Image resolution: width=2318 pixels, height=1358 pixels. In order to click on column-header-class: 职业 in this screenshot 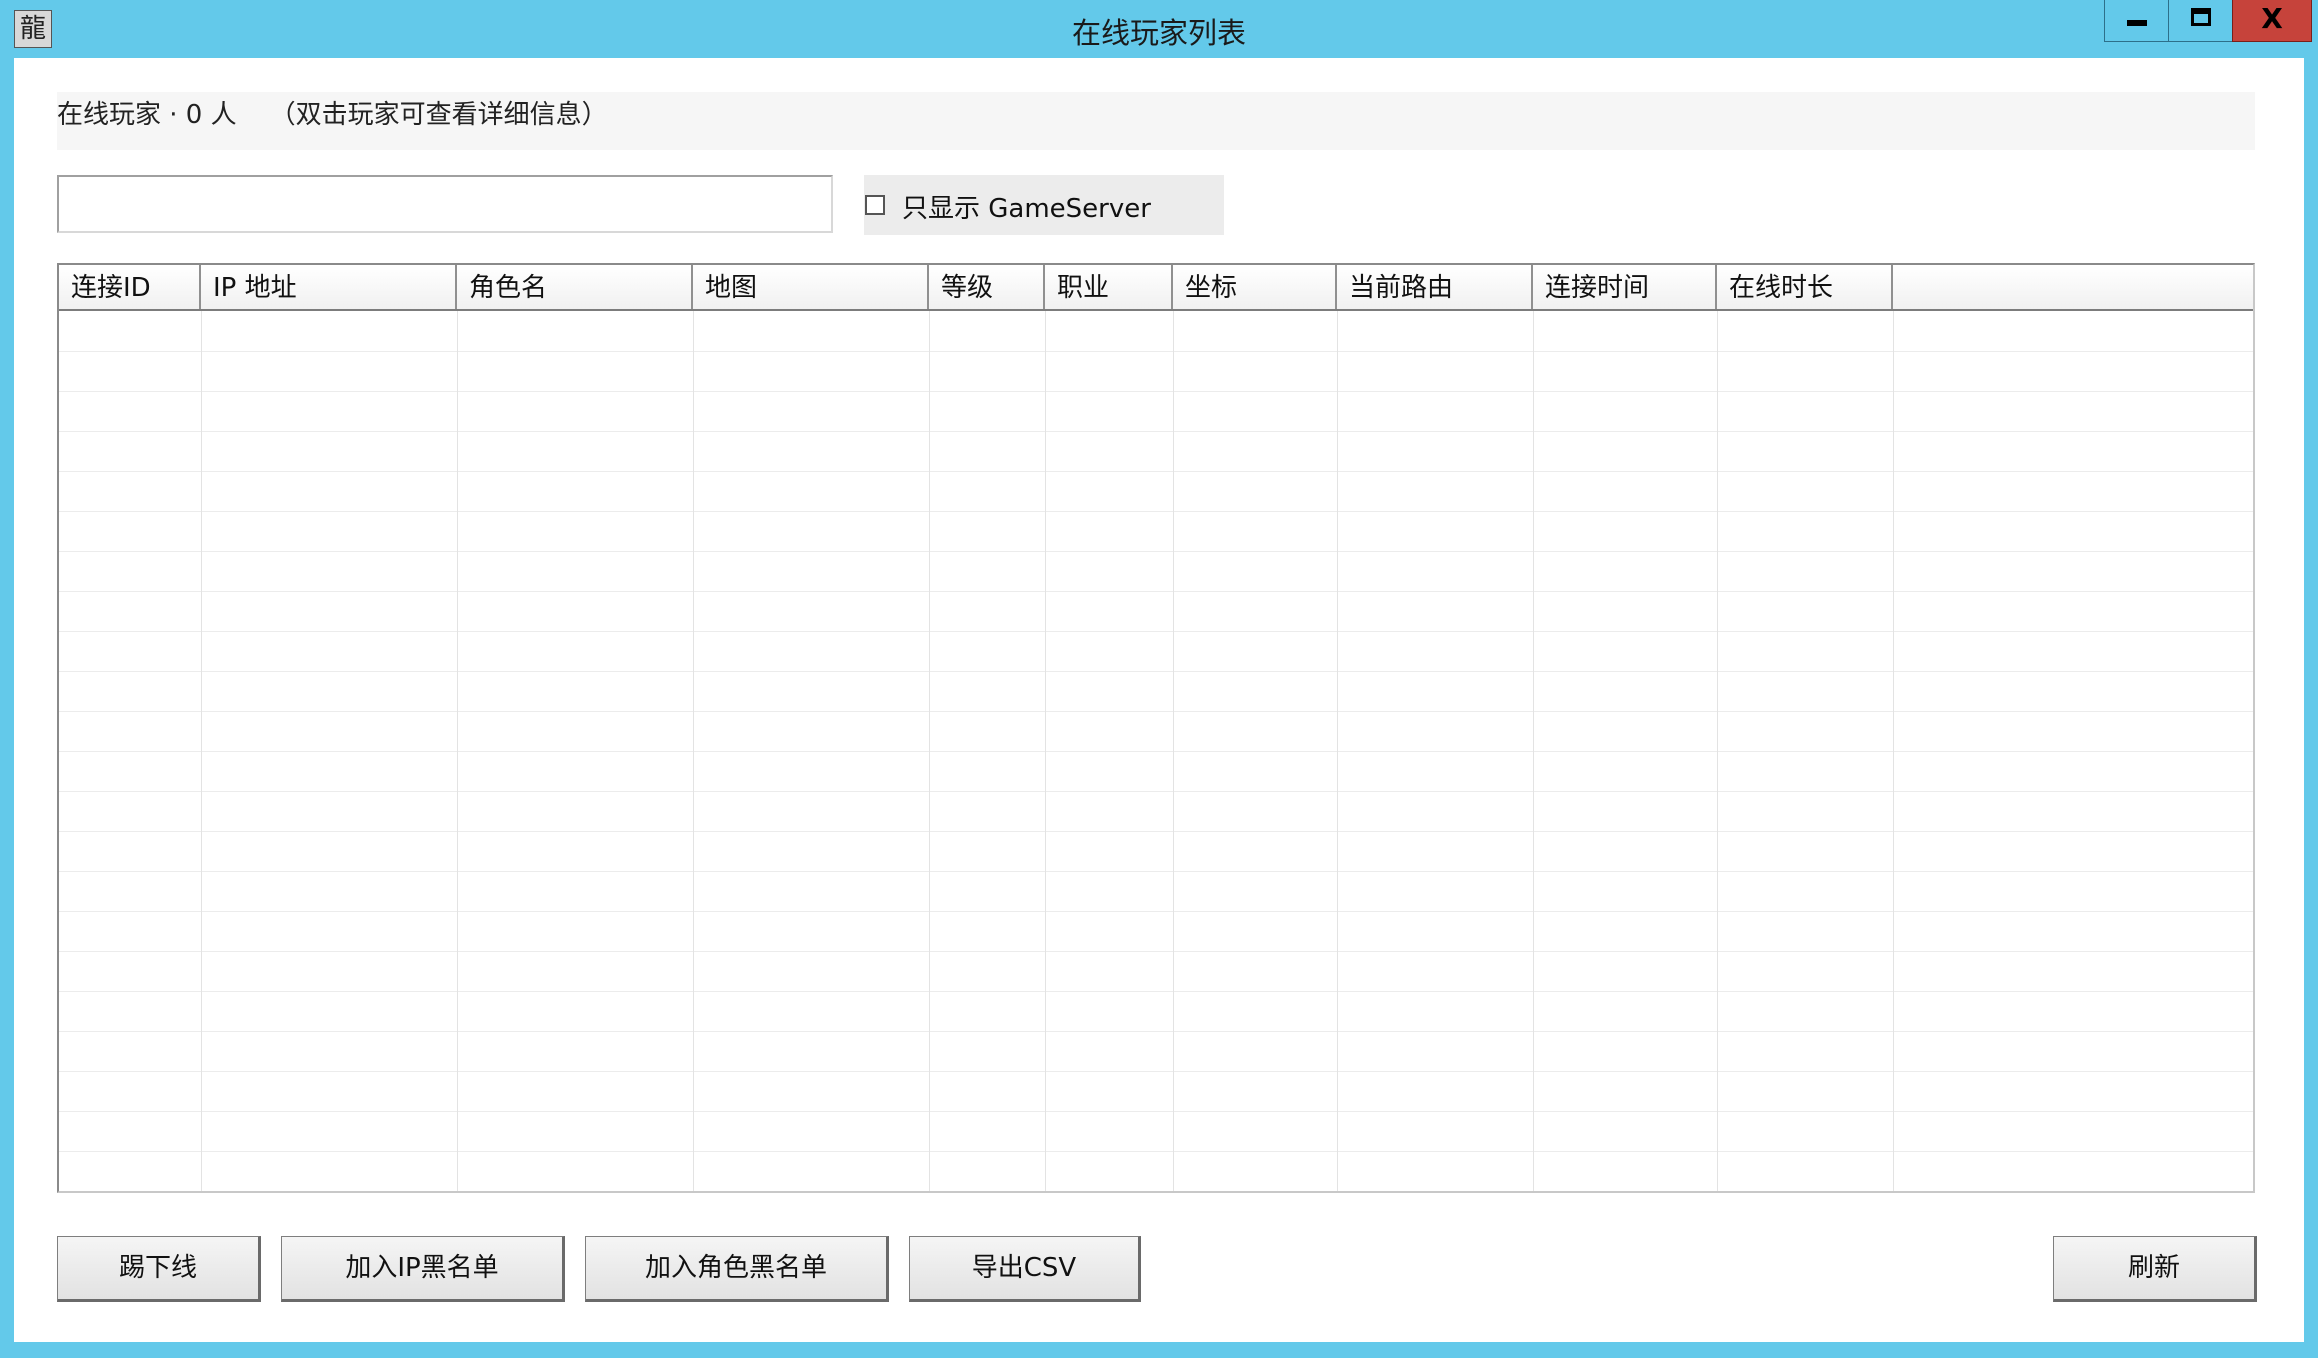, I will do `click(1109, 287)`.